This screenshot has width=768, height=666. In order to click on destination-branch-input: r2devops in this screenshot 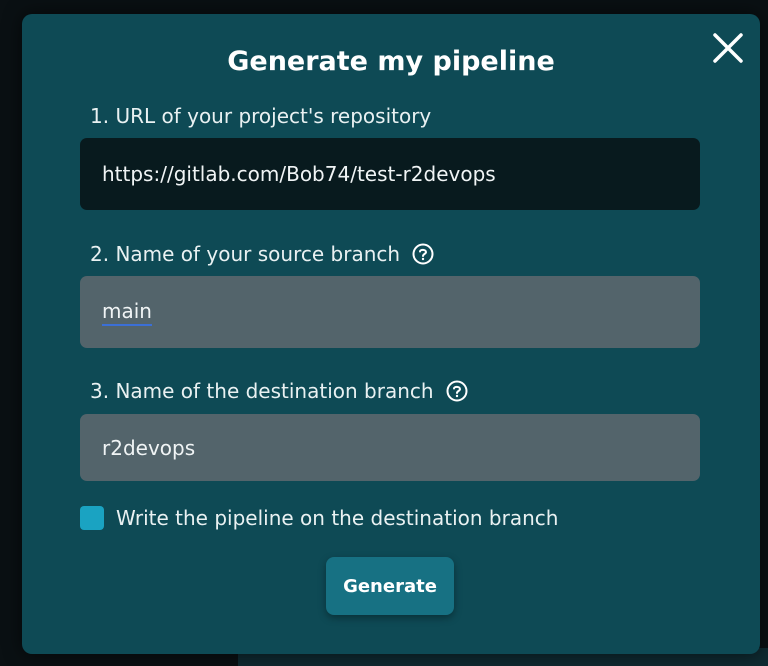, I will do `click(390, 447)`.